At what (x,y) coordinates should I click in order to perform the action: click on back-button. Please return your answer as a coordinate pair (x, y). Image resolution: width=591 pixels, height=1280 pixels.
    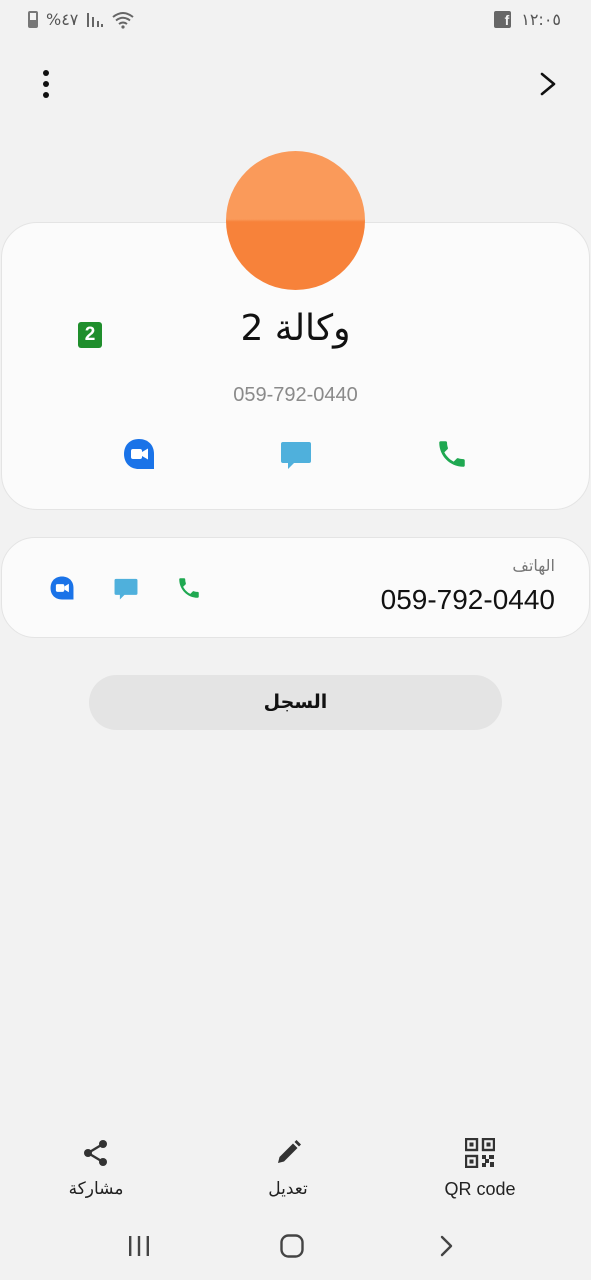
    Looking at the image, I should click on (548, 84).